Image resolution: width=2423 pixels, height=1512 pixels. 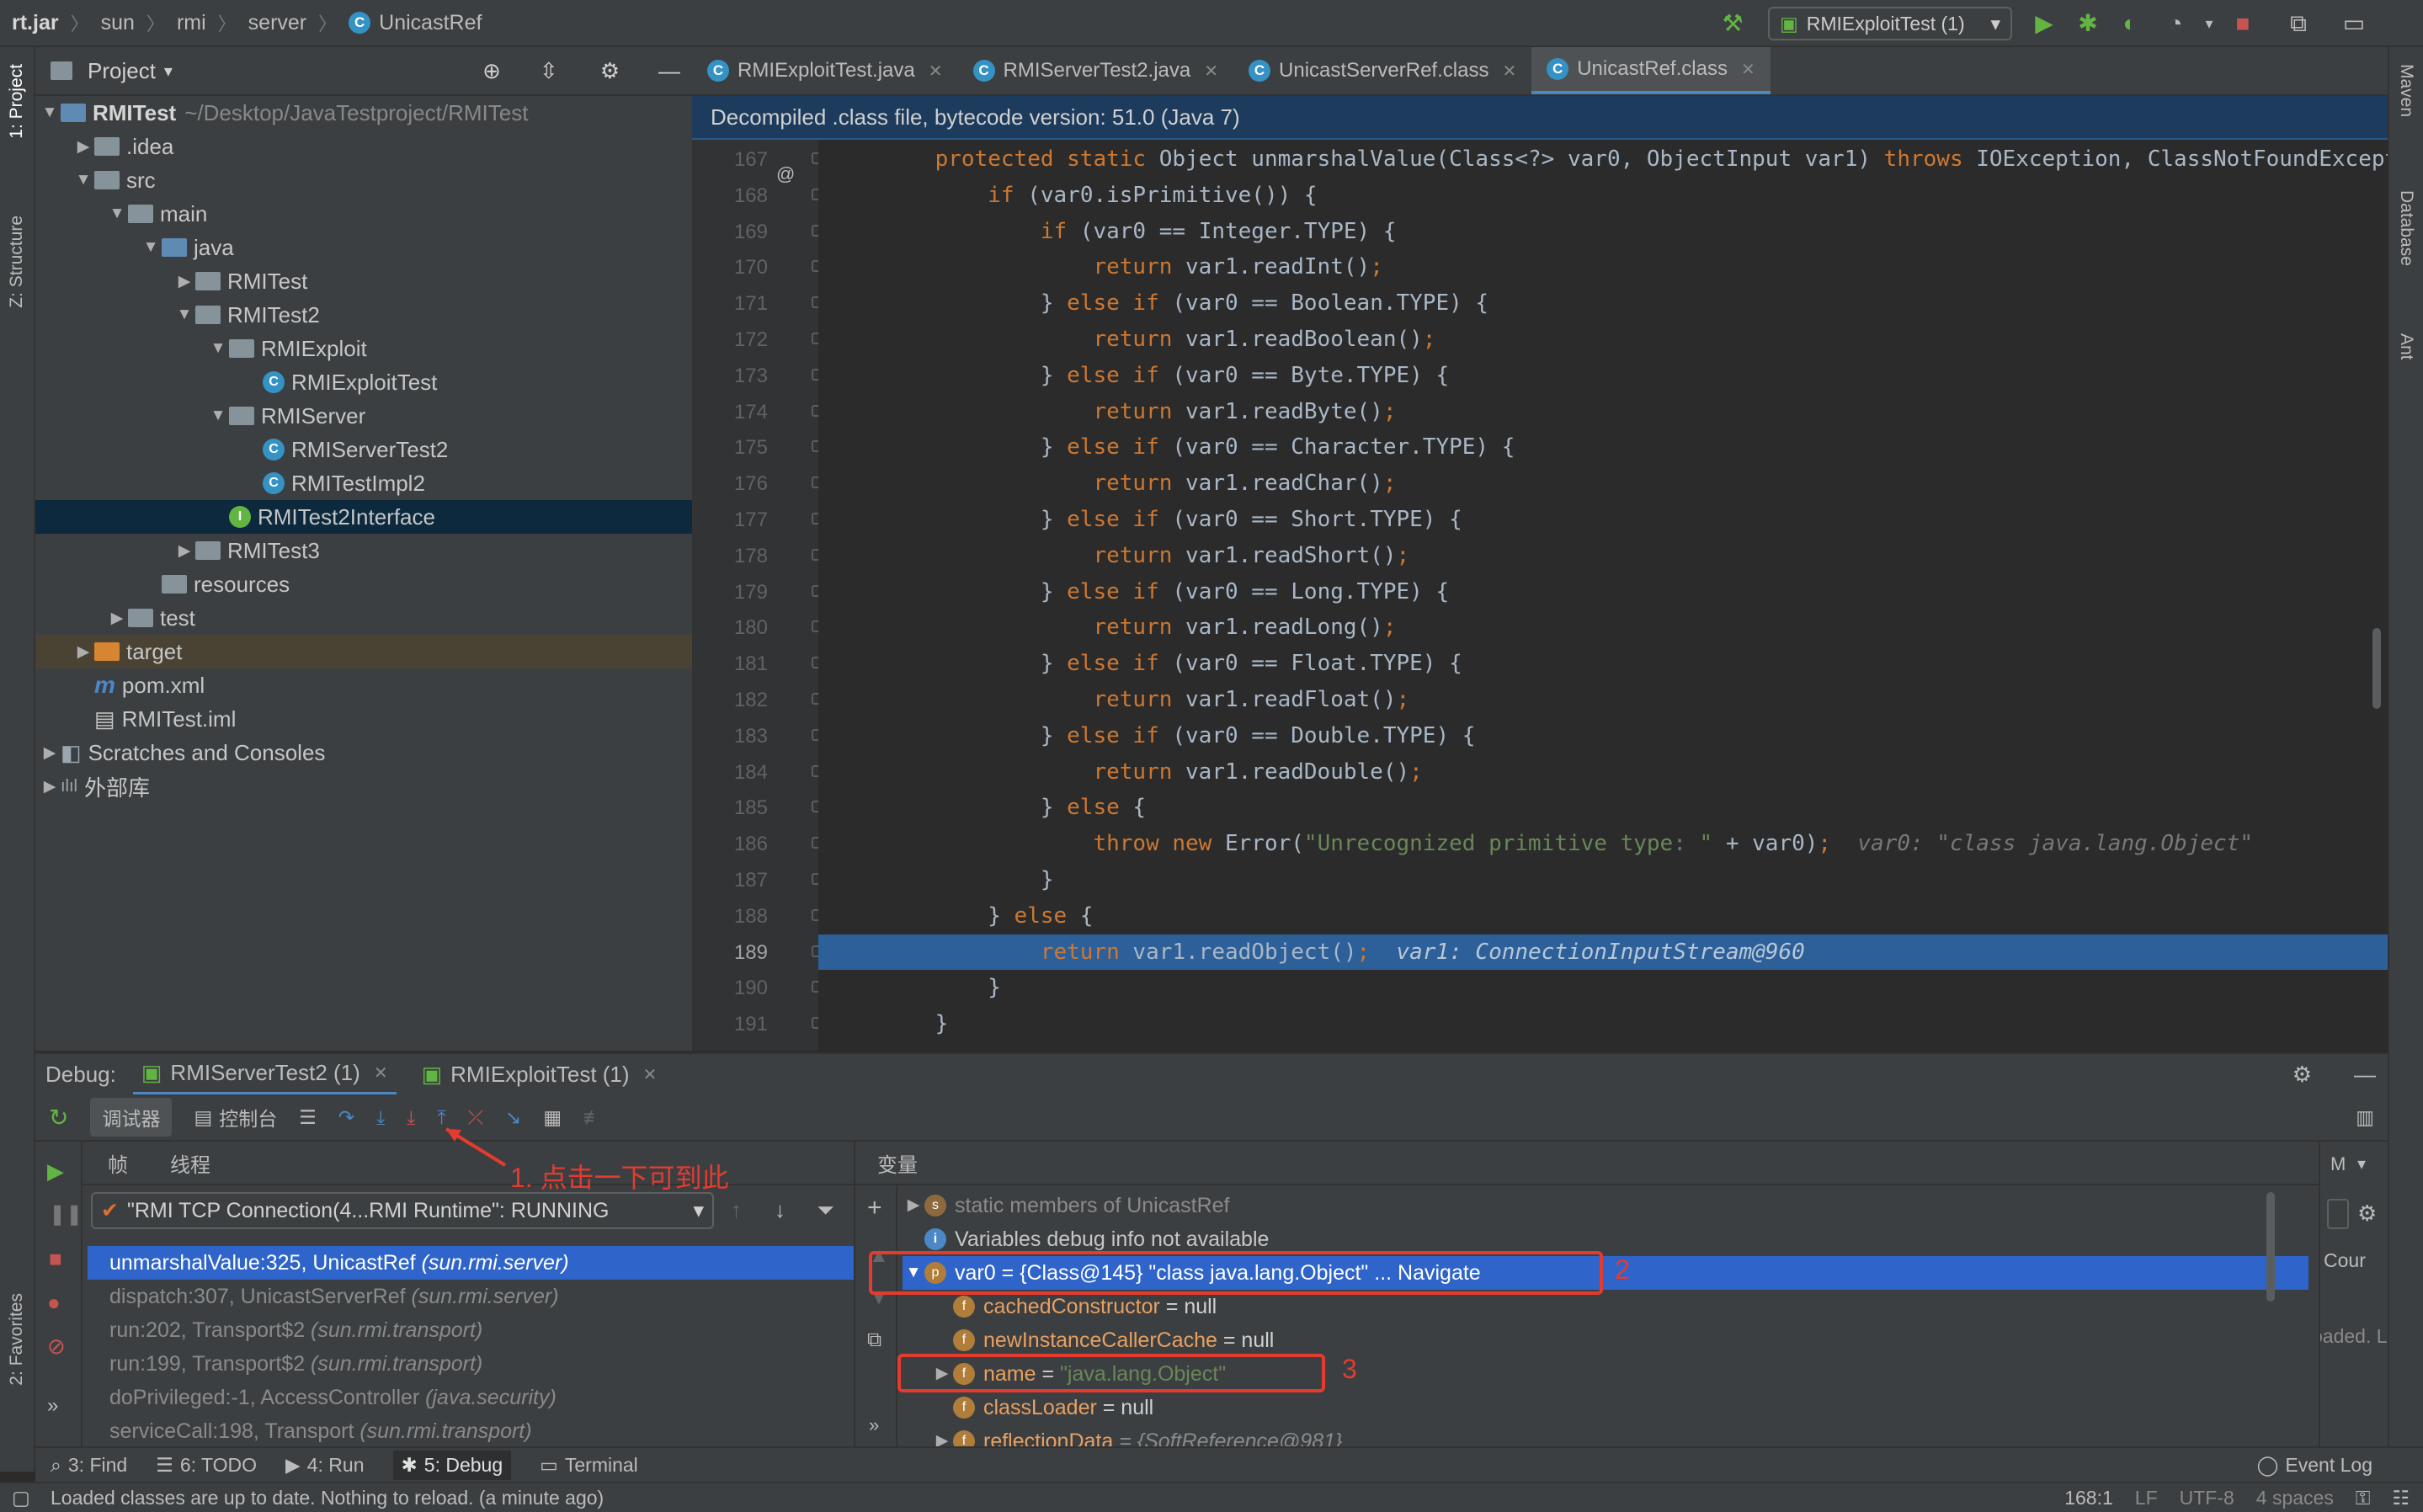 What do you see at coordinates (1349, 1369) in the screenshot?
I see `annotation-number-3: 3` at bounding box center [1349, 1369].